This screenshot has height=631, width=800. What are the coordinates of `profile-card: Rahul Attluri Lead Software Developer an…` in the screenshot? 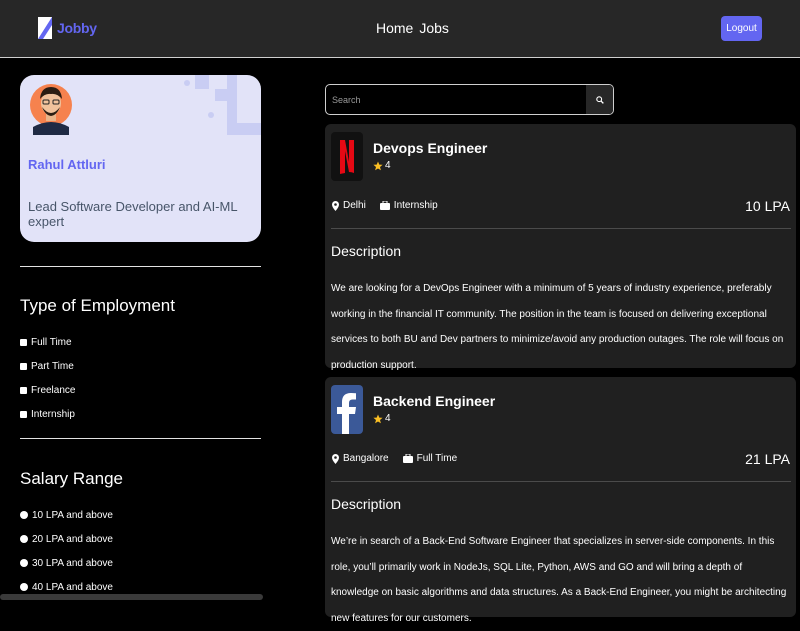 It's located at (140, 158).